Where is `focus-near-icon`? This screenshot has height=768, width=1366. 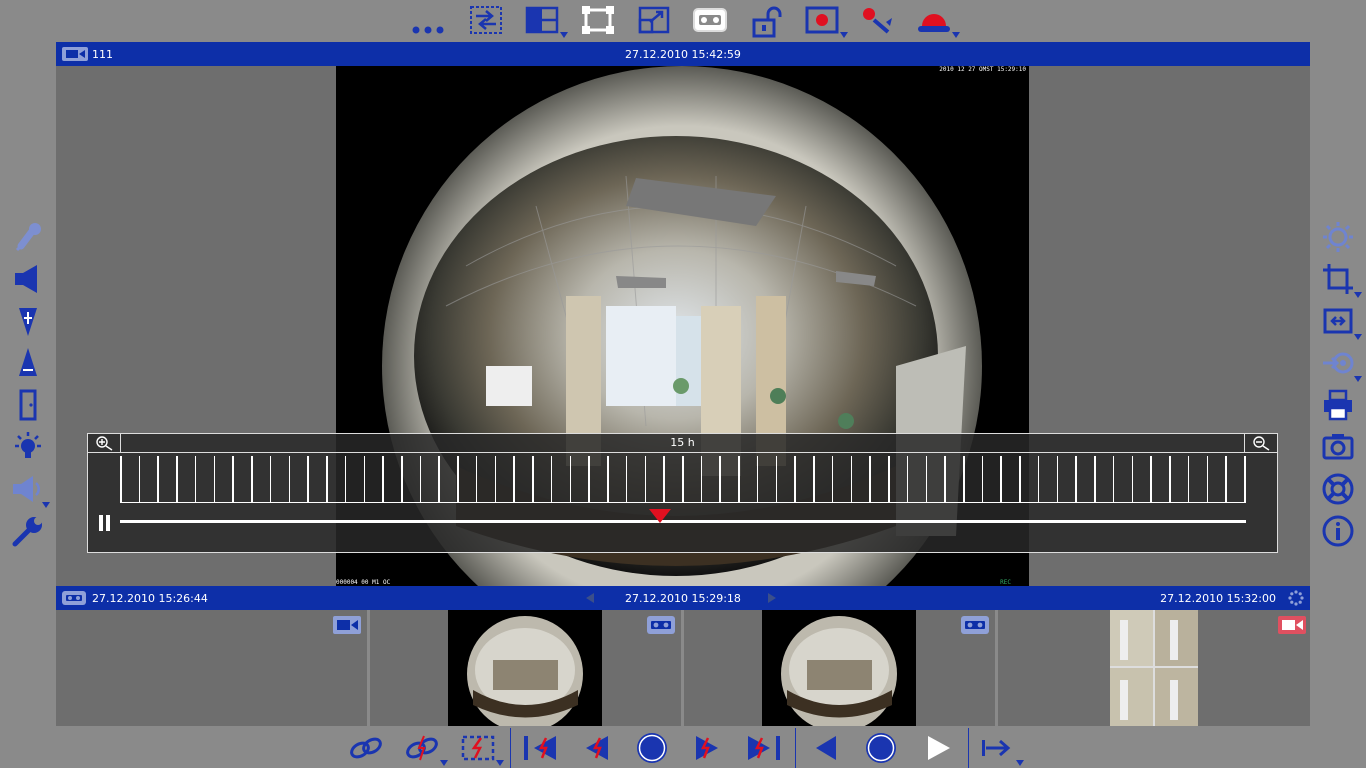 focus-near-icon is located at coordinates (28, 363).